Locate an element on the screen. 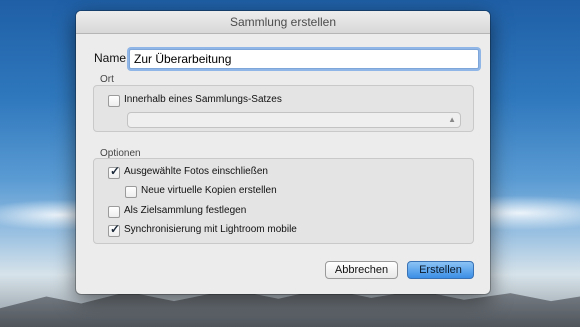 The width and height of the screenshot is (580, 327). inside-set-checkbox is located at coordinates (114, 101).